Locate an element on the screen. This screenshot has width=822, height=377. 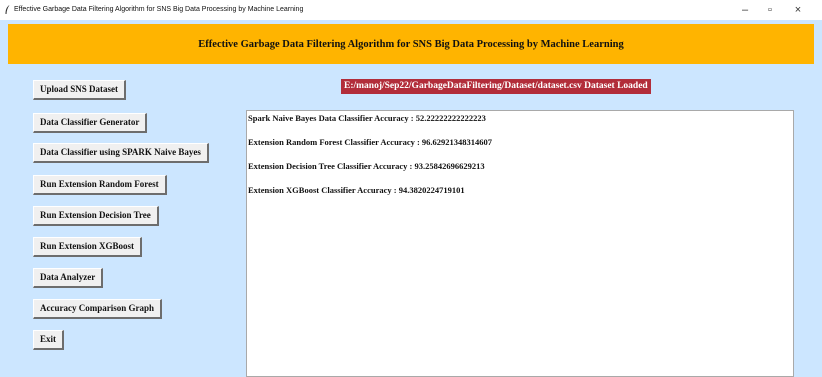
upload-dataset-button: Upload SNS Dataset is located at coordinates (80, 90).